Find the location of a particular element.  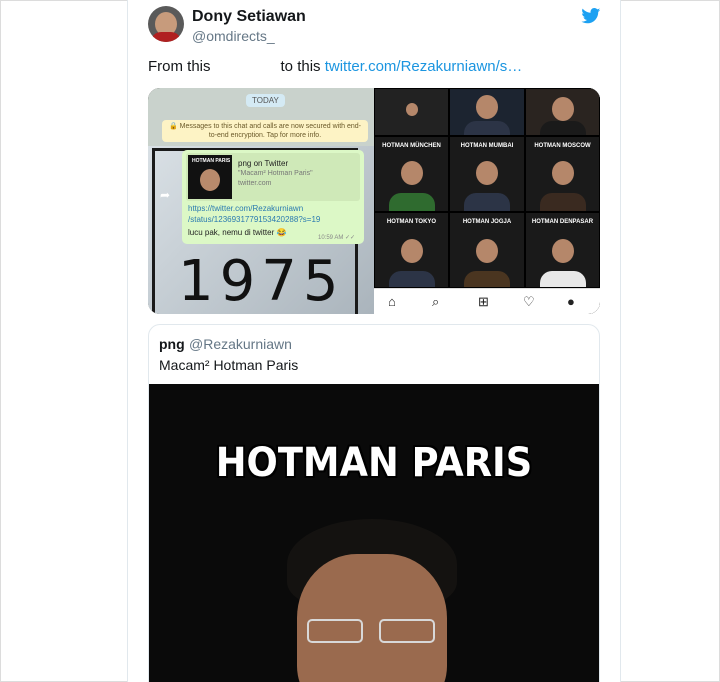

tile-jogja: HOTMAN JOGJA is located at coordinates (487, 250).